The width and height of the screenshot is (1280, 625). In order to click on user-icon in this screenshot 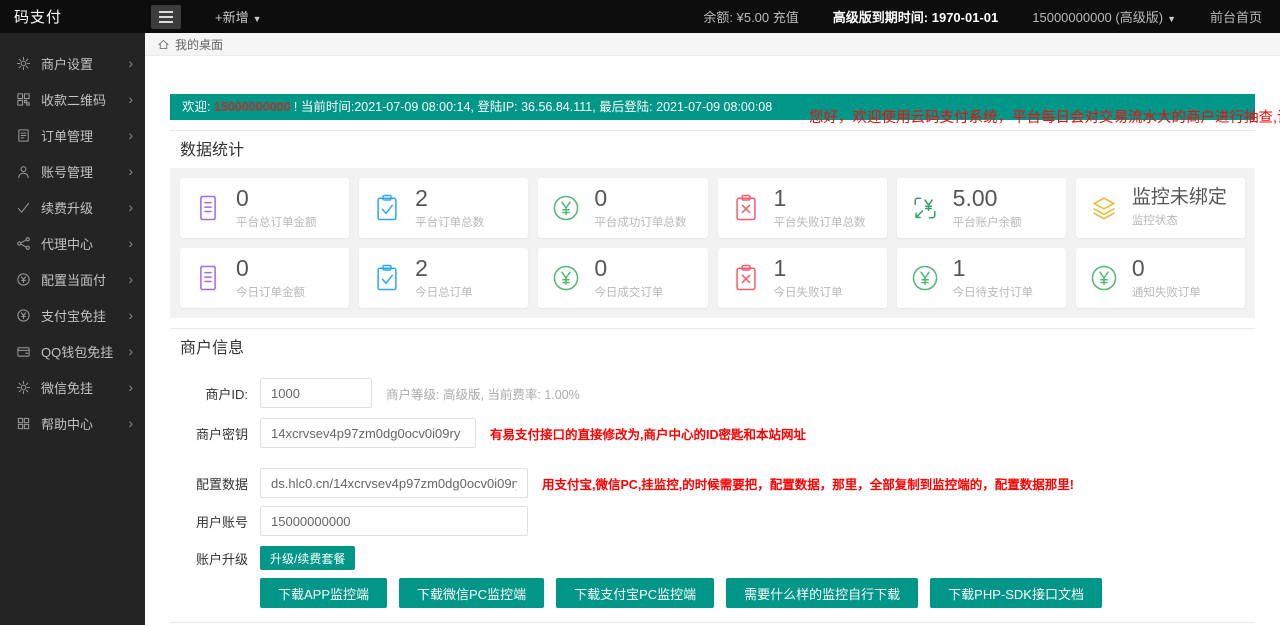, I will do `click(23, 171)`.